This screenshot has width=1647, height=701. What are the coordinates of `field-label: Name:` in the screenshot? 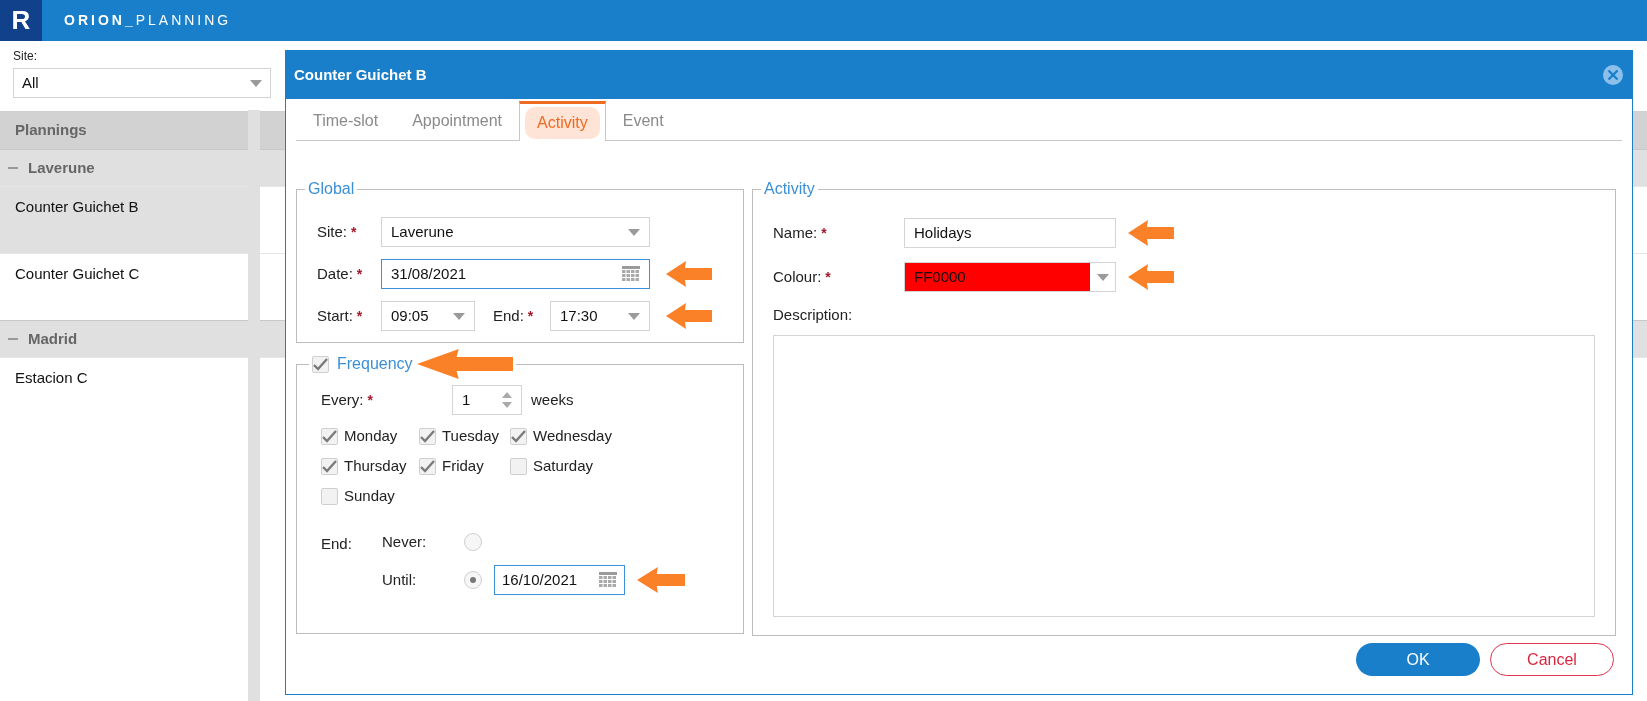 It's located at (795, 232).